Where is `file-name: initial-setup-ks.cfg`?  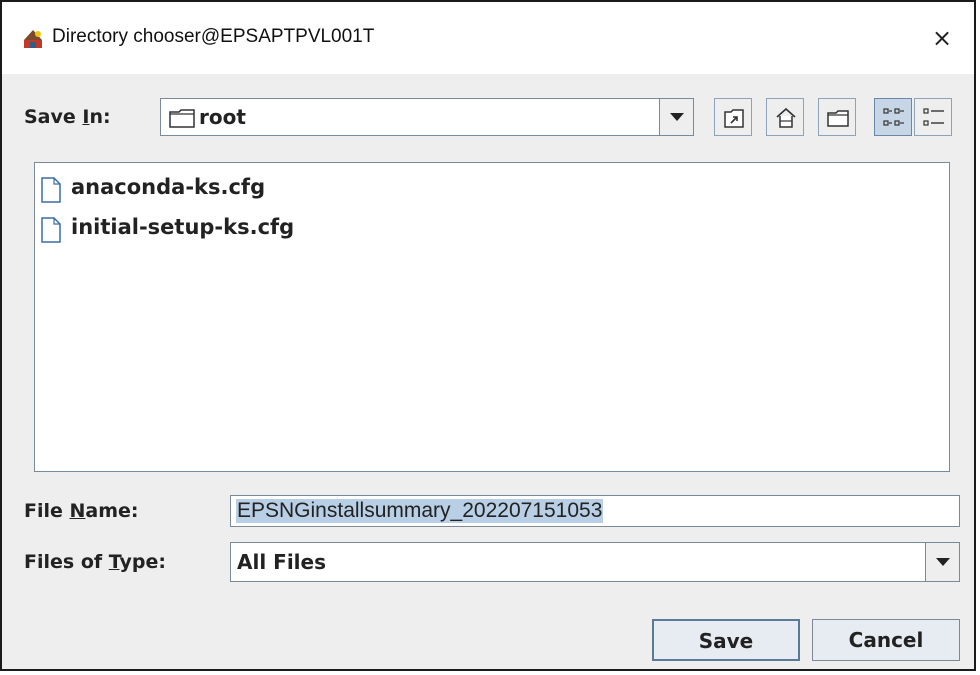
file-name: initial-setup-ks.cfg is located at coordinates (183, 227).